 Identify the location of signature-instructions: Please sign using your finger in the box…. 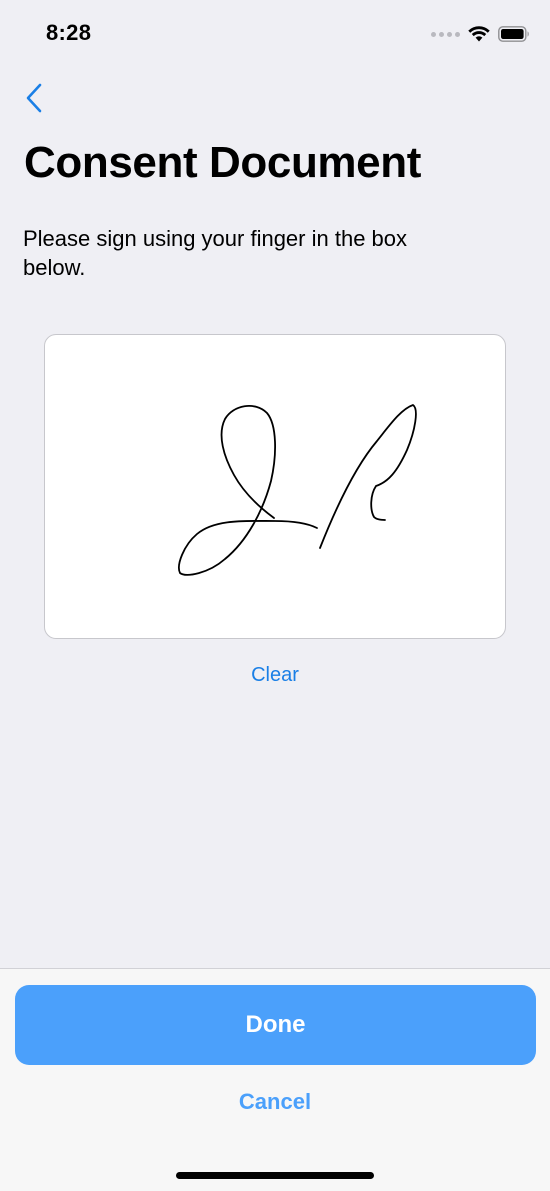
(215, 253).